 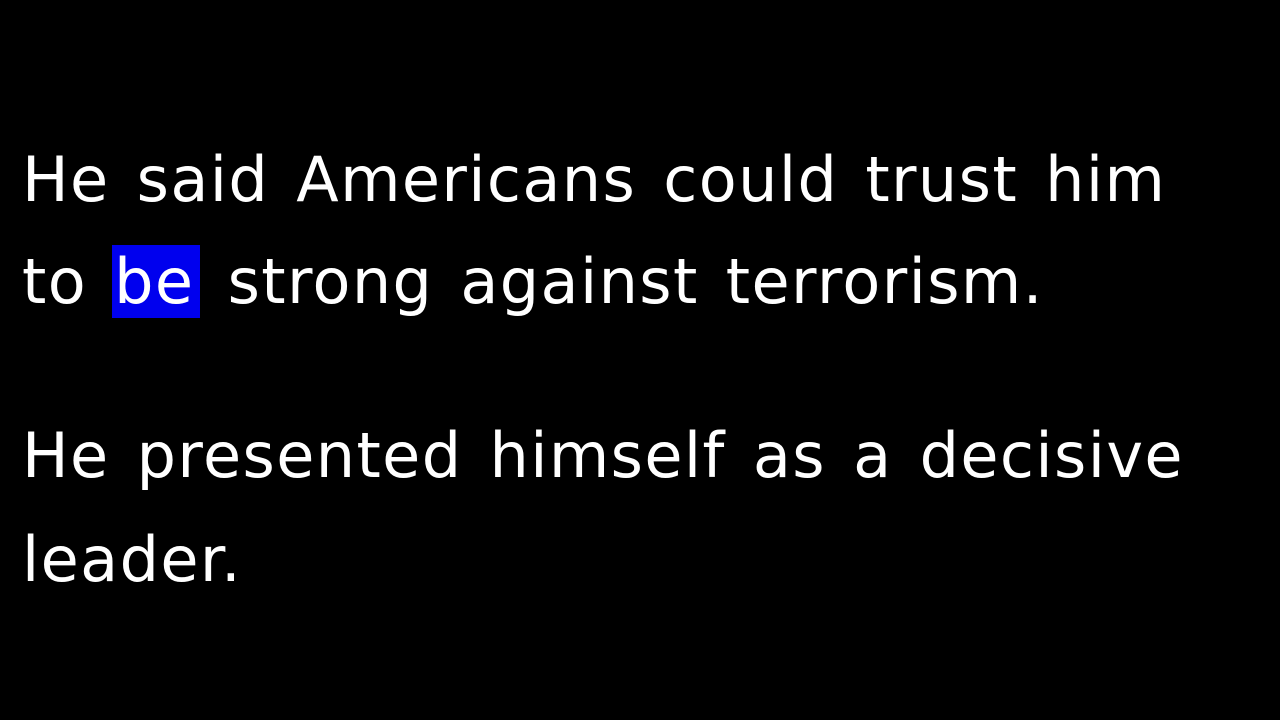 I want to click on caption-text-after-highlight: strong against terrorism., so click(x=622, y=281).